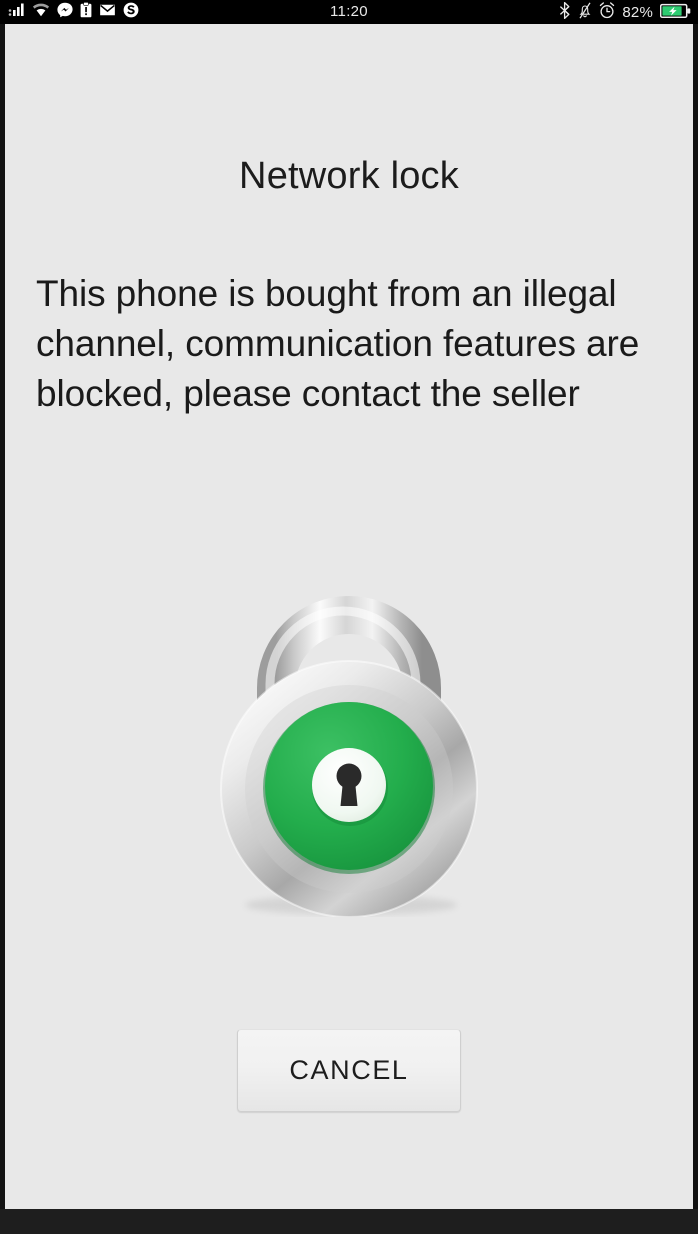  What do you see at coordinates (107, 12) in the screenshot?
I see `gmail-icon` at bounding box center [107, 12].